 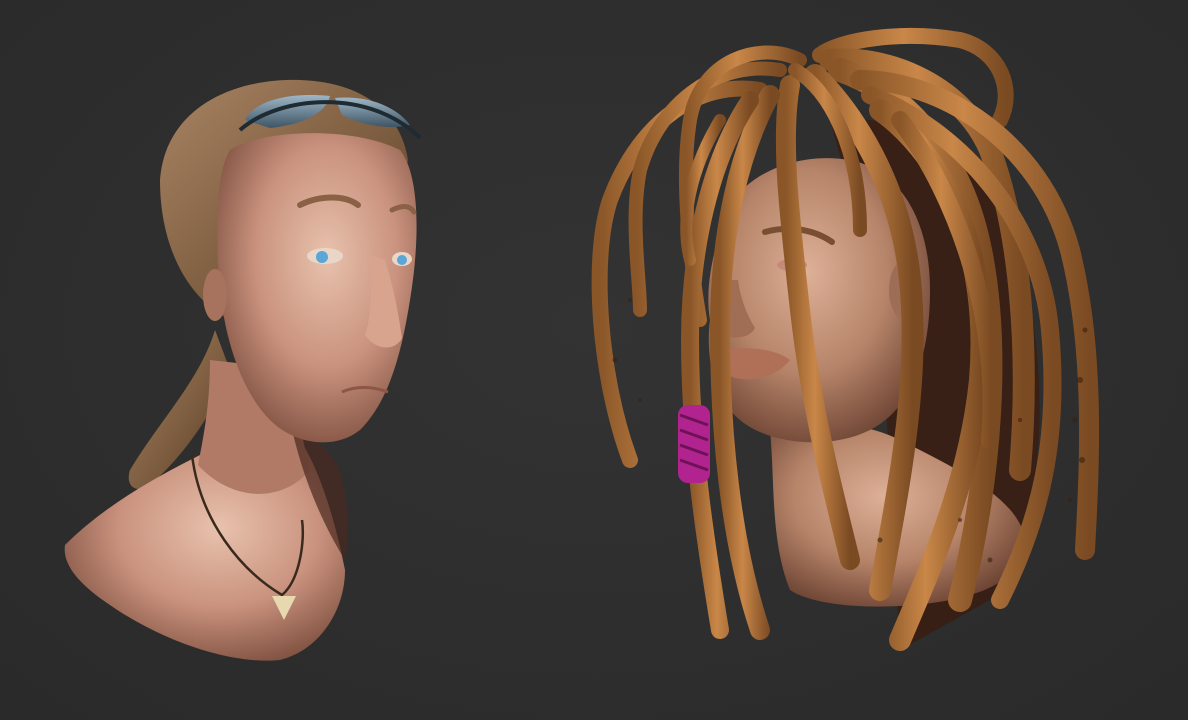 I want to click on left-ear, so click(x=215, y=295).